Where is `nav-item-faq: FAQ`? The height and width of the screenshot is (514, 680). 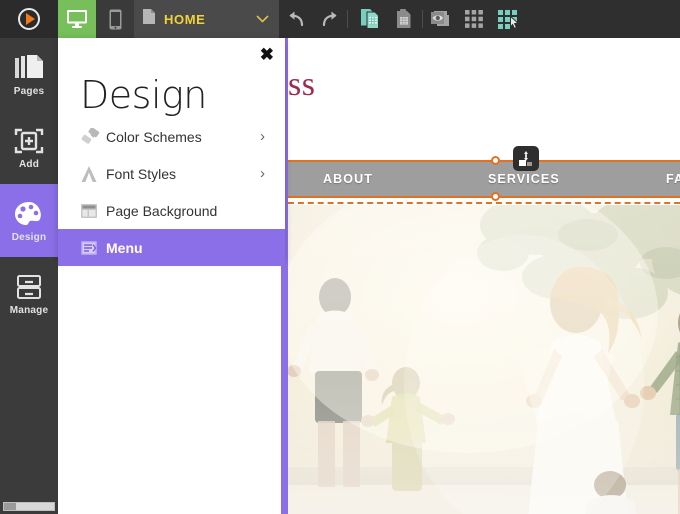 nav-item-faq: FAQ is located at coordinates (673, 179).